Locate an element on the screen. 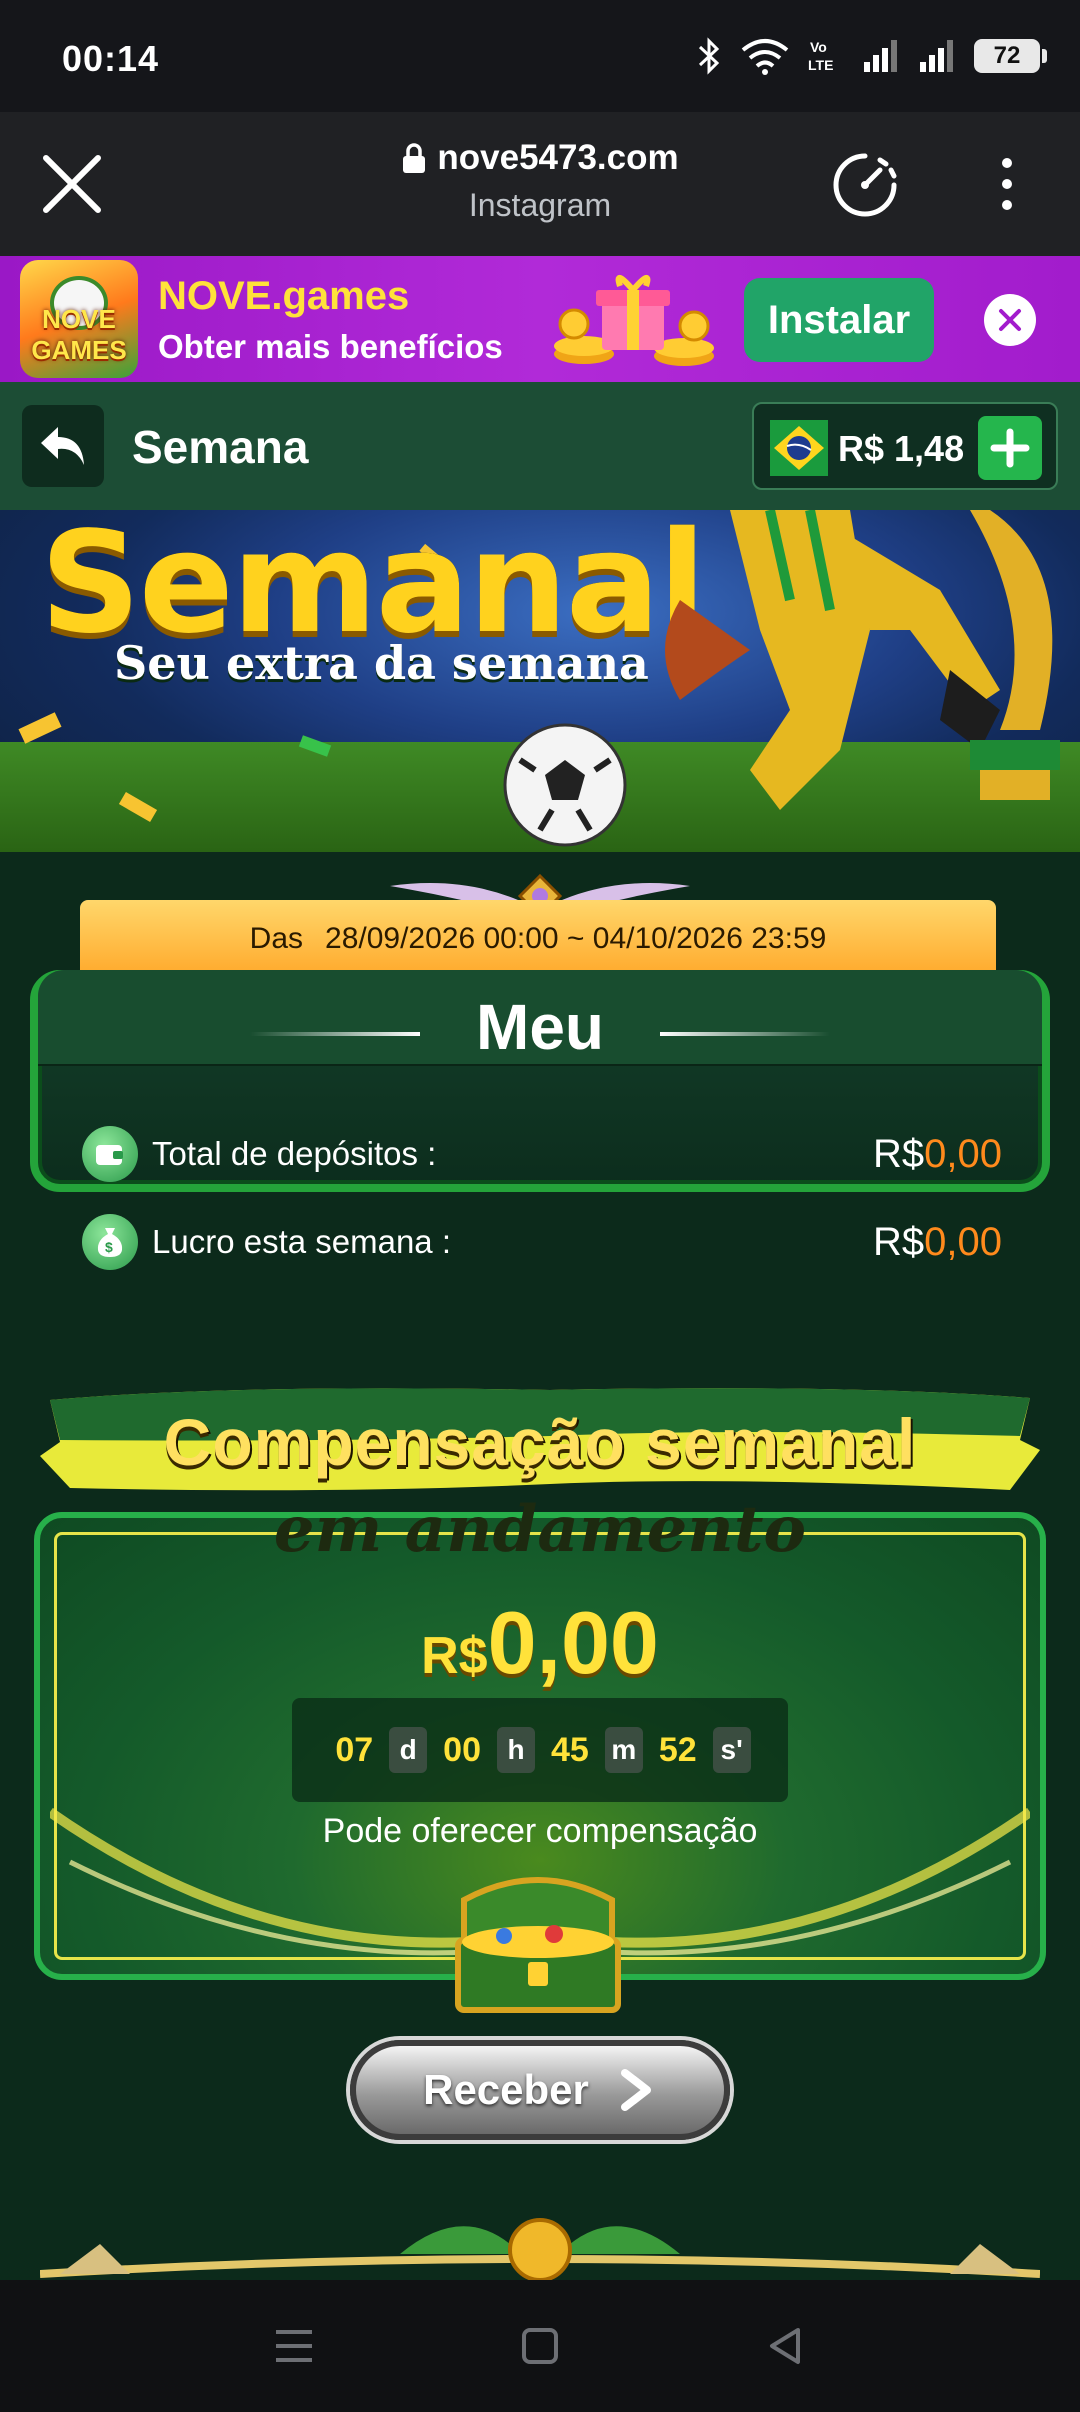  system-back-button is located at coordinates (786, 2346).